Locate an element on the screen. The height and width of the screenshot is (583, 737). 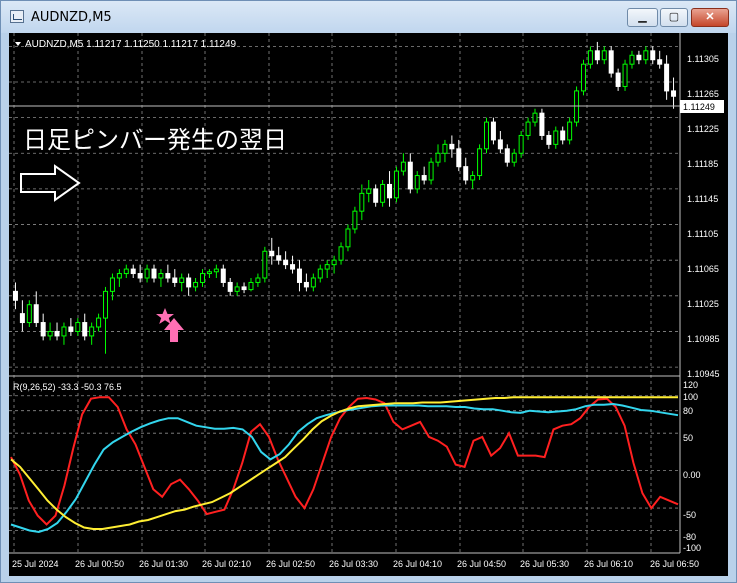
dropdown-triangle-icon is located at coordinates (18, 44).